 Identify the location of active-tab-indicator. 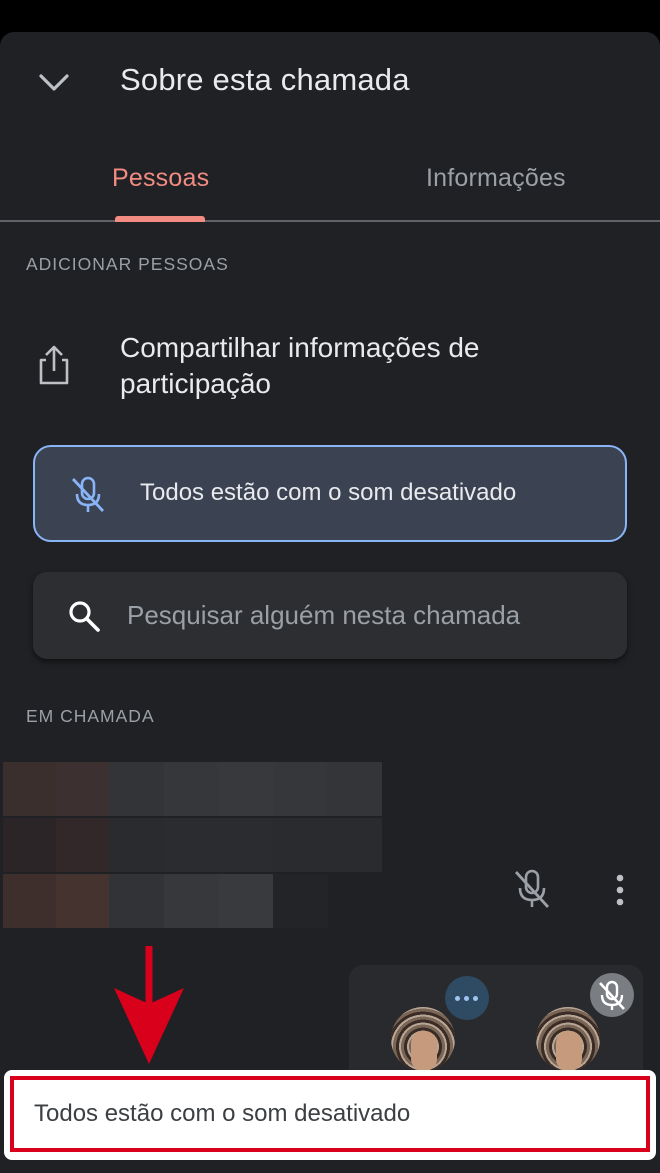
(160, 219).